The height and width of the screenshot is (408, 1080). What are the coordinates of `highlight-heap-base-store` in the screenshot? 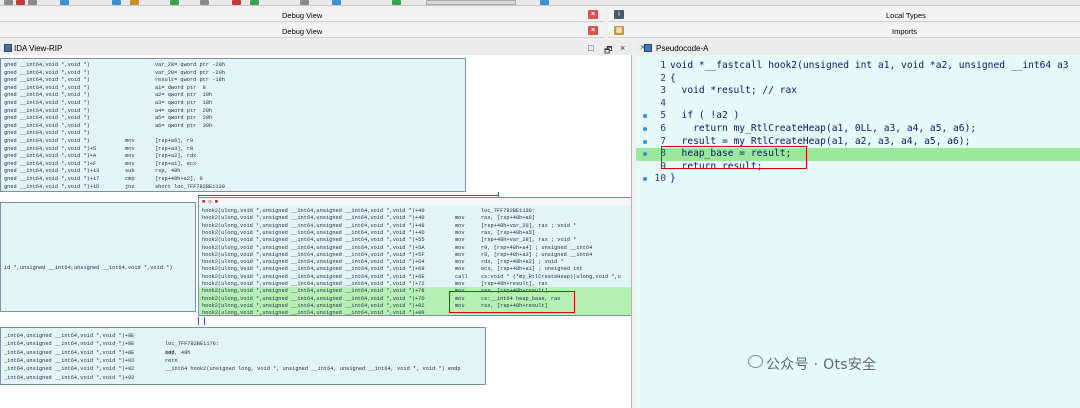 It's located at (512, 302).